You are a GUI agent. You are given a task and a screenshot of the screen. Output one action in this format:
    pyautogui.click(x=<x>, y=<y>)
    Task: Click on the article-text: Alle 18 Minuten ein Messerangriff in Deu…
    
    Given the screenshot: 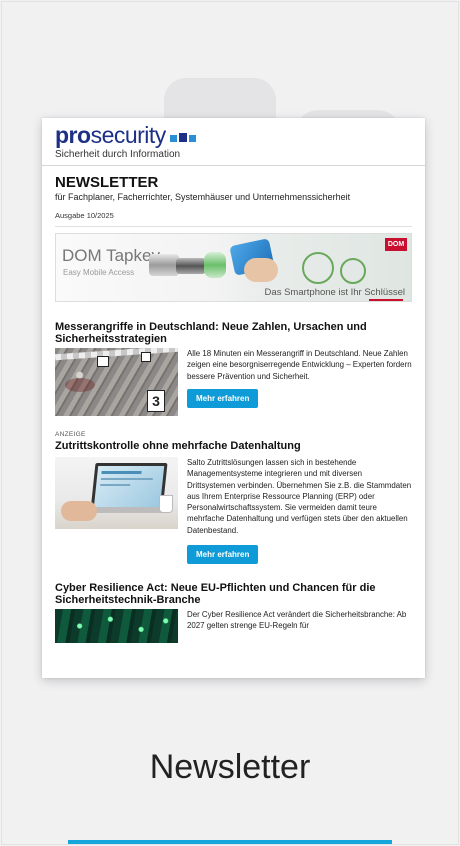 What is the action you would take?
    pyautogui.click(x=299, y=365)
    